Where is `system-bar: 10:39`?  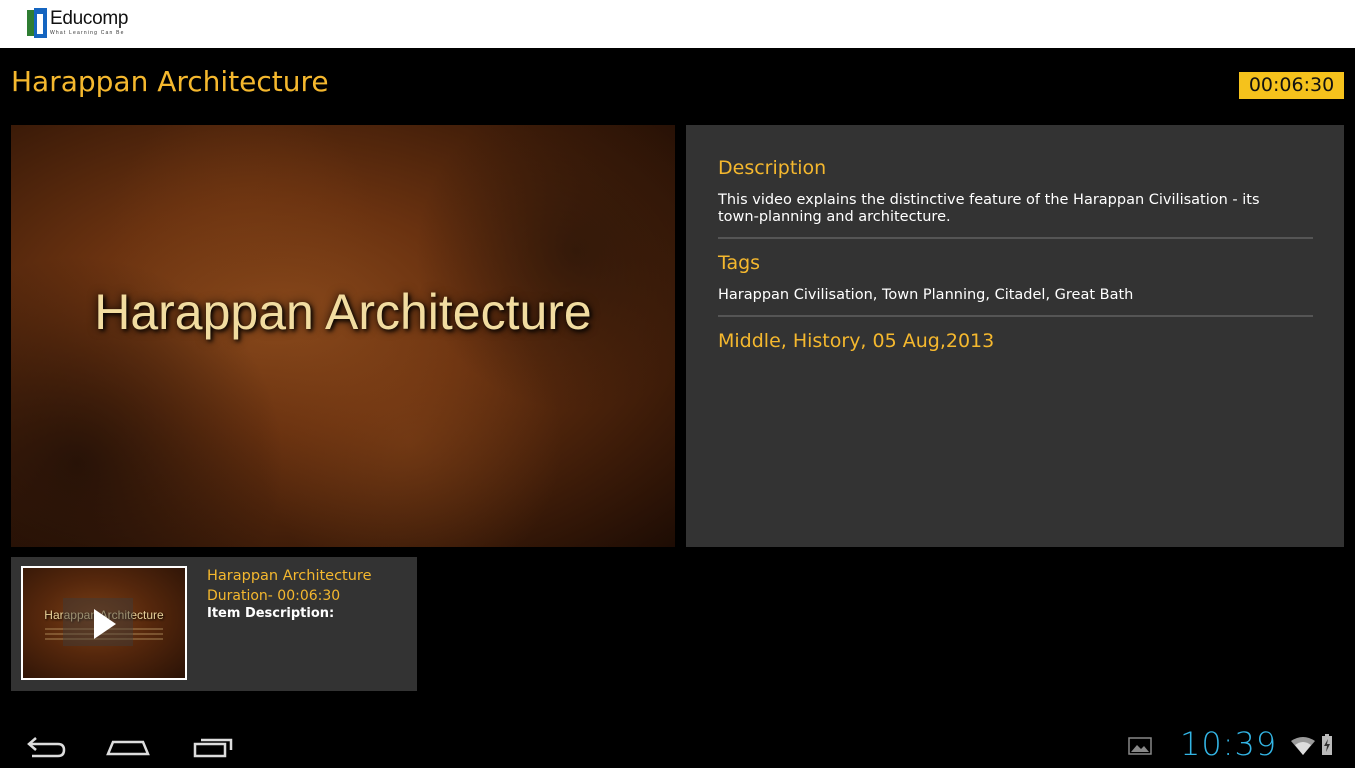 system-bar: 10:39 is located at coordinates (677, 740).